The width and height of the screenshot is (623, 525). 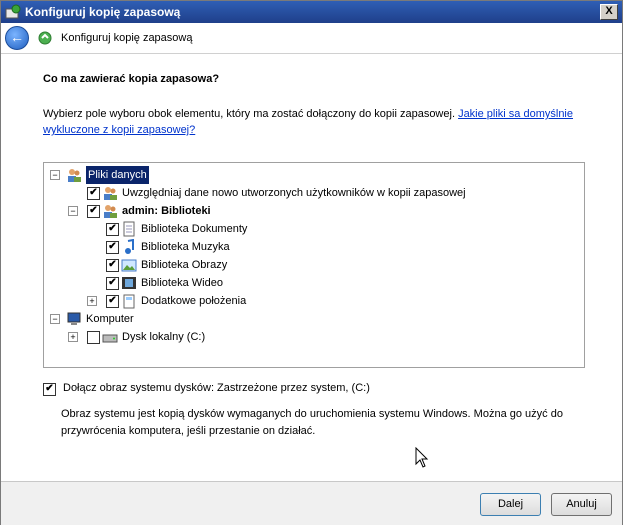 What do you see at coordinates (164, 337) in the screenshot?
I see `tree-item-label: Dysk lokalny (C:)` at bounding box center [164, 337].